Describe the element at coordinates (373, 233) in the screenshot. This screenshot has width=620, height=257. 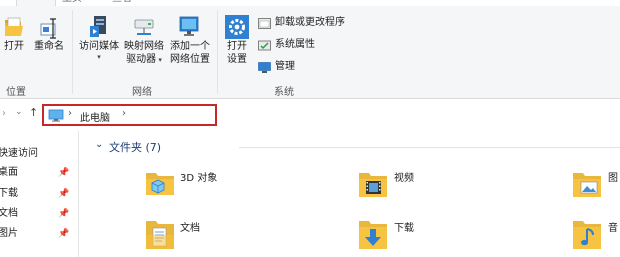
I see `downloads-folder-icon` at that location.